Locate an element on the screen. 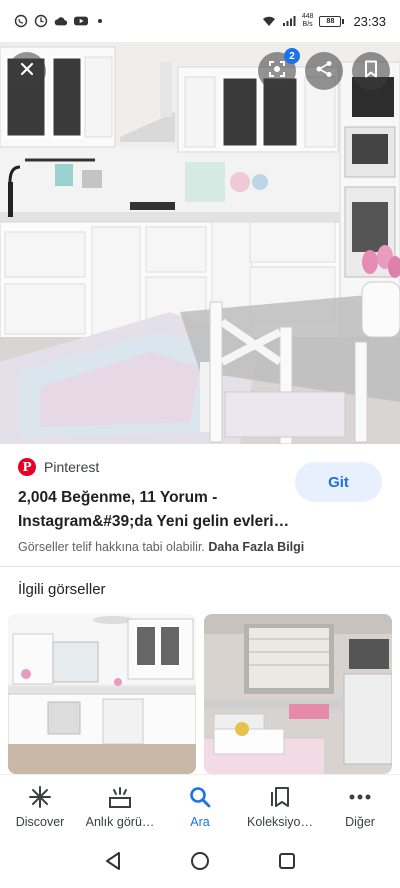  related-image-2-illustration is located at coordinates (298, 694).